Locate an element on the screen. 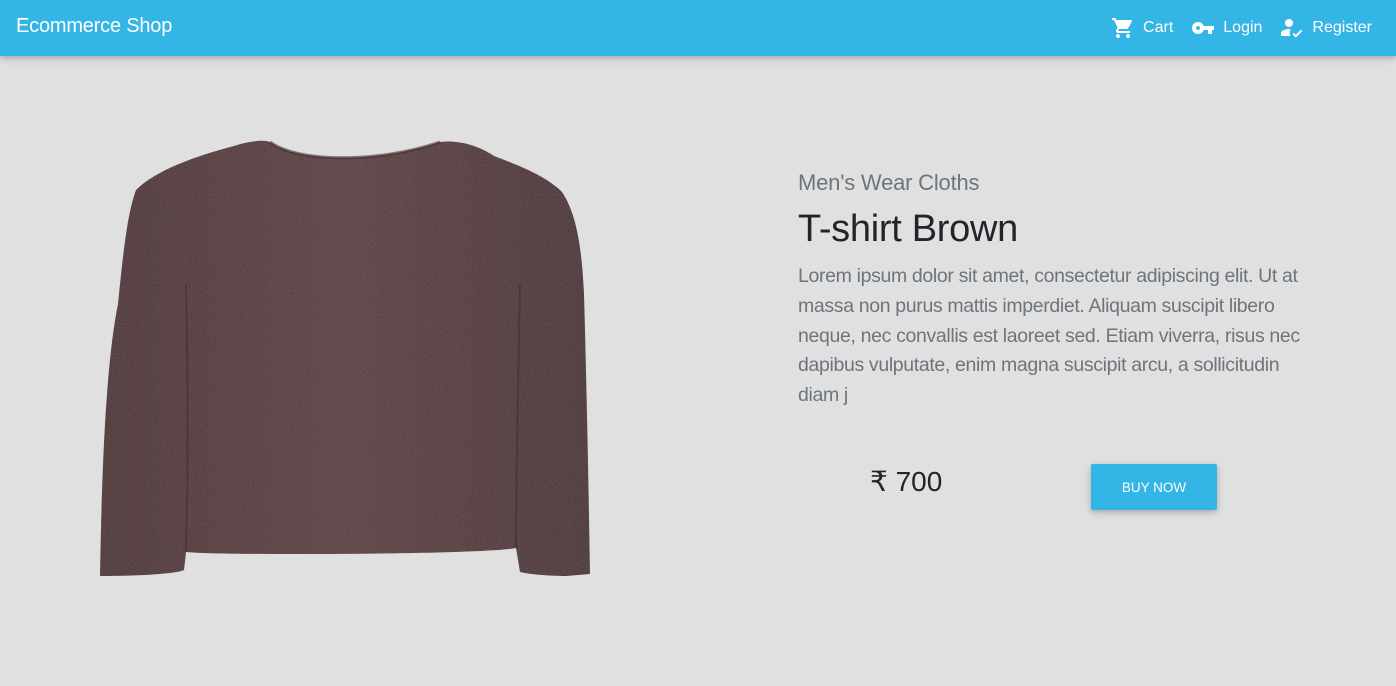 Image resolution: width=1396 pixels, height=686 pixels. product-price: ₹ 700 is located at coordinates (906, 481).